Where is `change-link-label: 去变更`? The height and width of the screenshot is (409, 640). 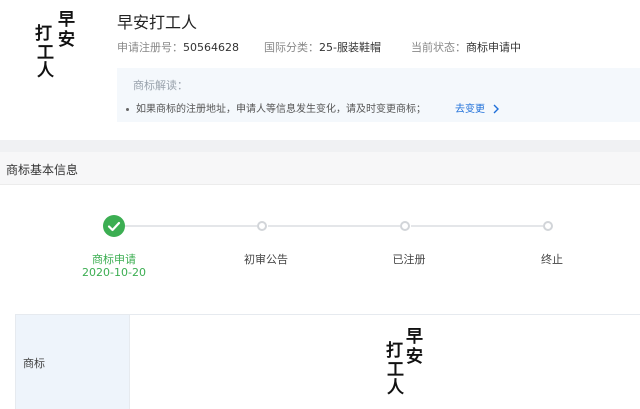
change-link-label: 去变更 is located at coordinates (470, 109).